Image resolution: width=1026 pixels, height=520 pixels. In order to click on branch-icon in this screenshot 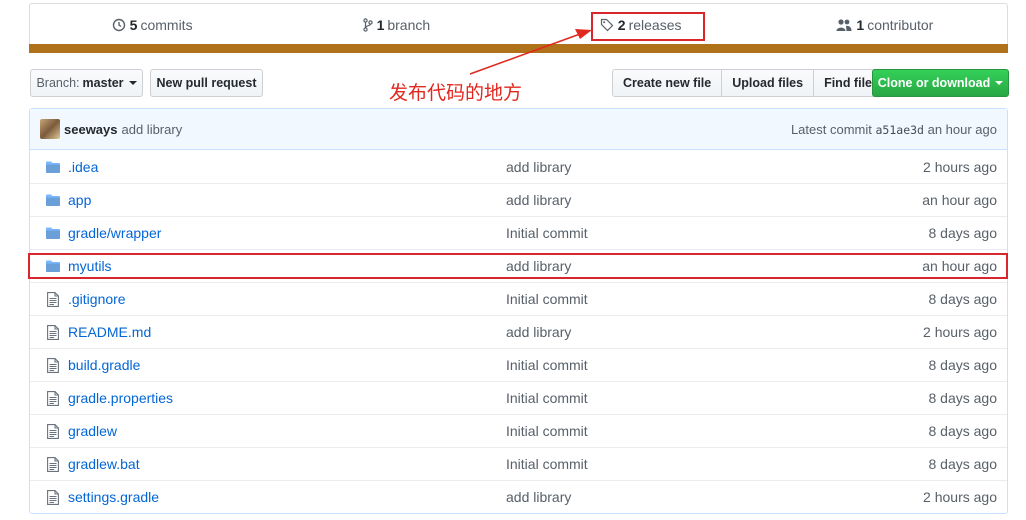, I will do `click(367, 24)`.